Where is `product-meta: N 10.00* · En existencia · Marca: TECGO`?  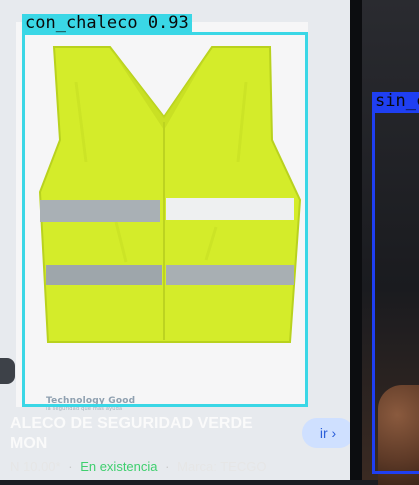
product-meta: N 10.00* · En existencia · Marca: TECGO is located at coordinates (138, 466).